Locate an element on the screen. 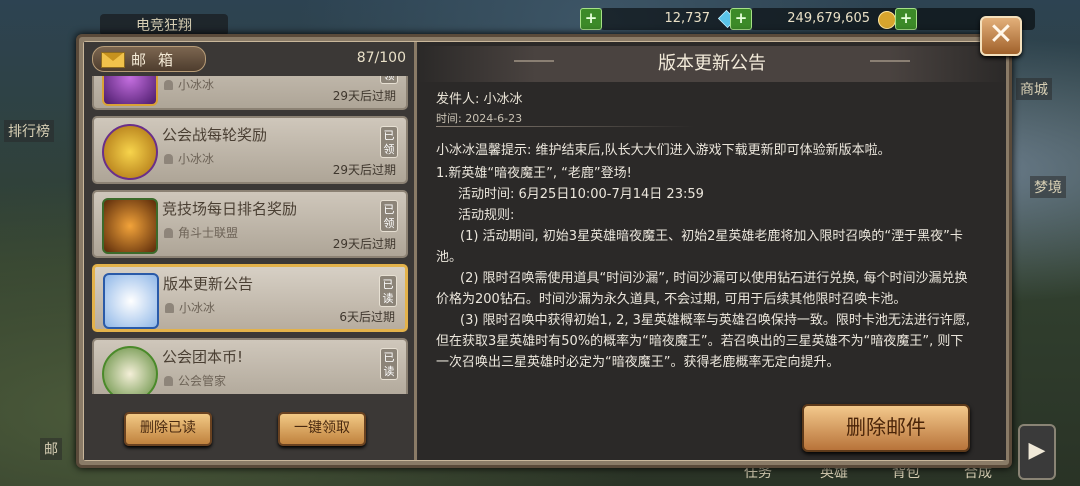 The width and height of the screenshot is (1080, 486). mail-item: 公会团本币! 公会管家 已读 is located at coordinates (250, 366).